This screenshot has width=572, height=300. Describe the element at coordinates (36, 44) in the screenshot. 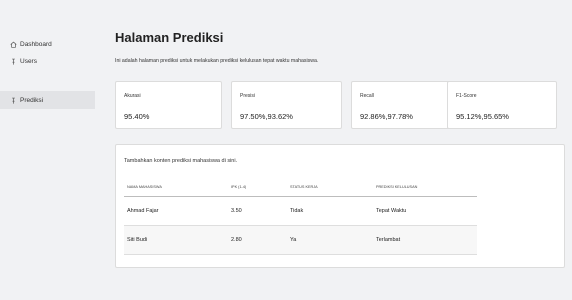

I see `sidebar-item-label: Dashboard` at that location.